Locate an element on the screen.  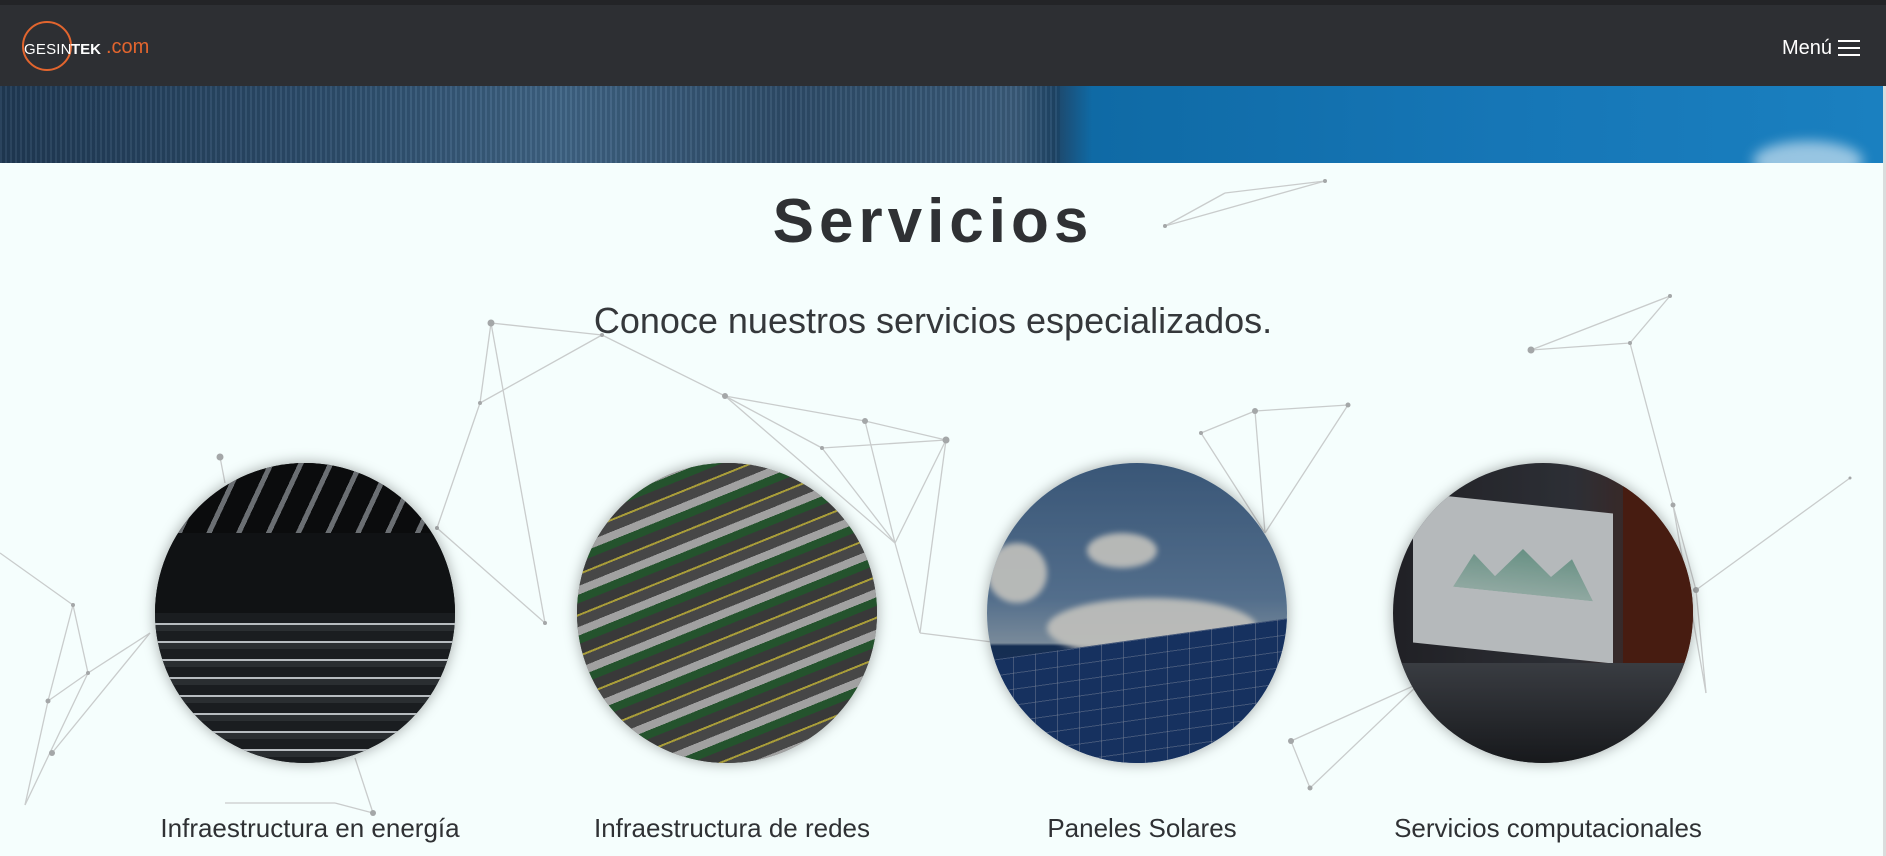
hero-banner-image is located at coordinates (941, 124).